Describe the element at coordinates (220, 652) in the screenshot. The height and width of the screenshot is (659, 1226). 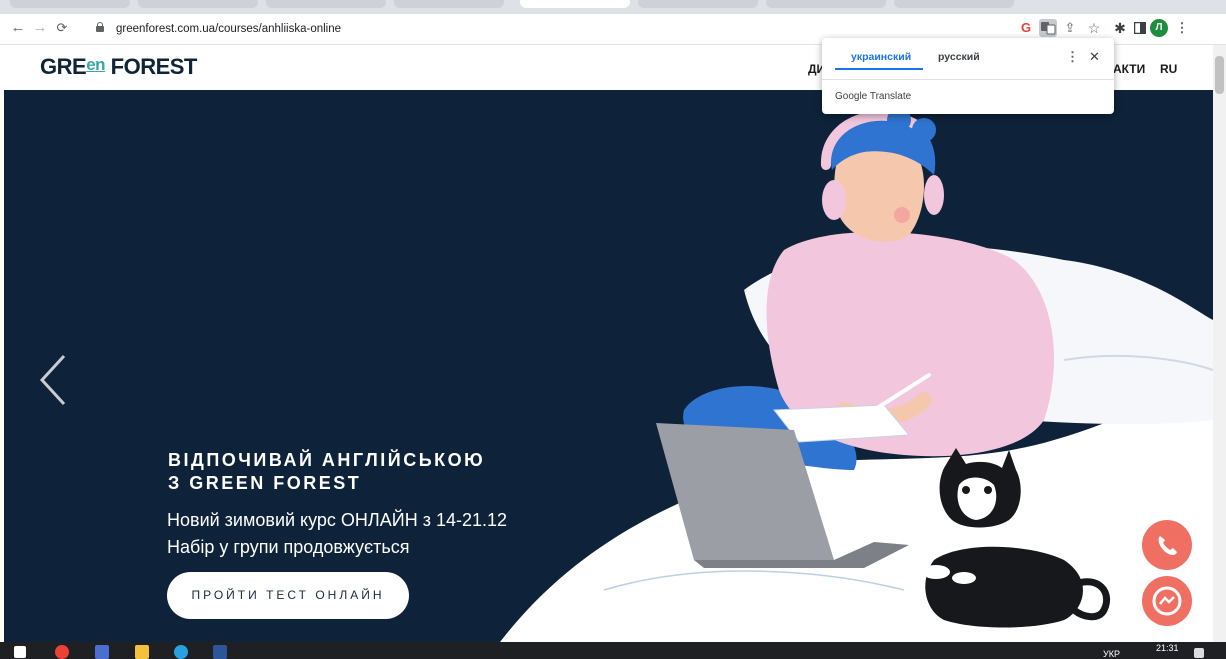
I see `word-icon` at that location.